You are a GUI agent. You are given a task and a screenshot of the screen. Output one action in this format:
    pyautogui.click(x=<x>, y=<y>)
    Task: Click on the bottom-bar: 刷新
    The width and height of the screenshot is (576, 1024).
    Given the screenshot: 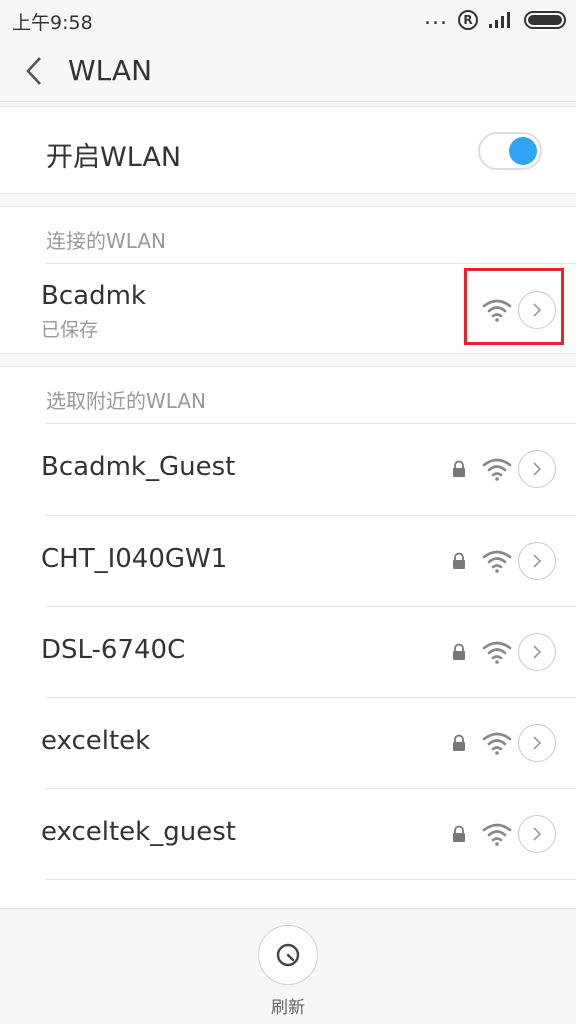 What is the action you would take?
    pyautogui.click(x=288, y=966)
    